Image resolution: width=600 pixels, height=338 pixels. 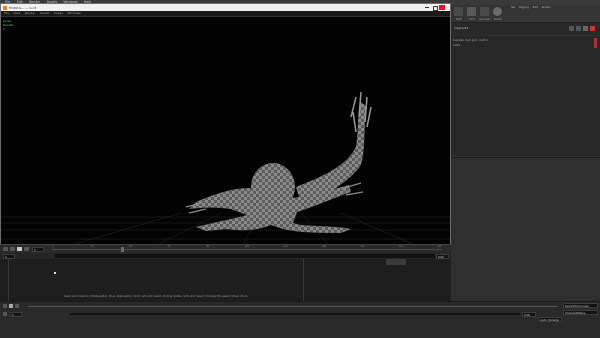 I want to click on bottom-end-field: 240, so click(x=529, y=314).